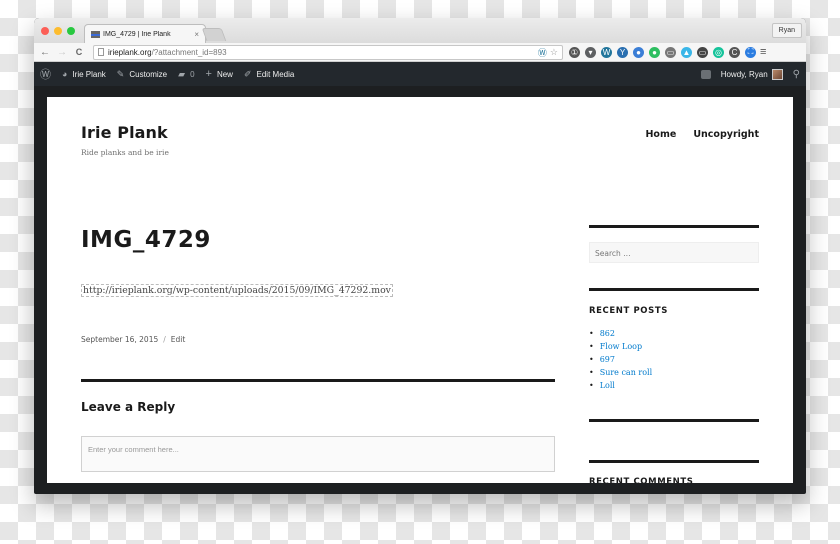 This screenshot has width=840, height=544. I want to click on cast-icon: ▭, so click(670, 52).